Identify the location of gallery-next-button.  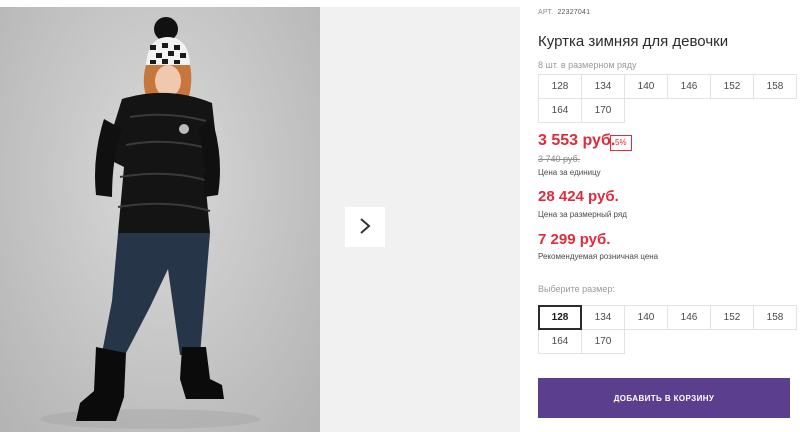
(365, 227).